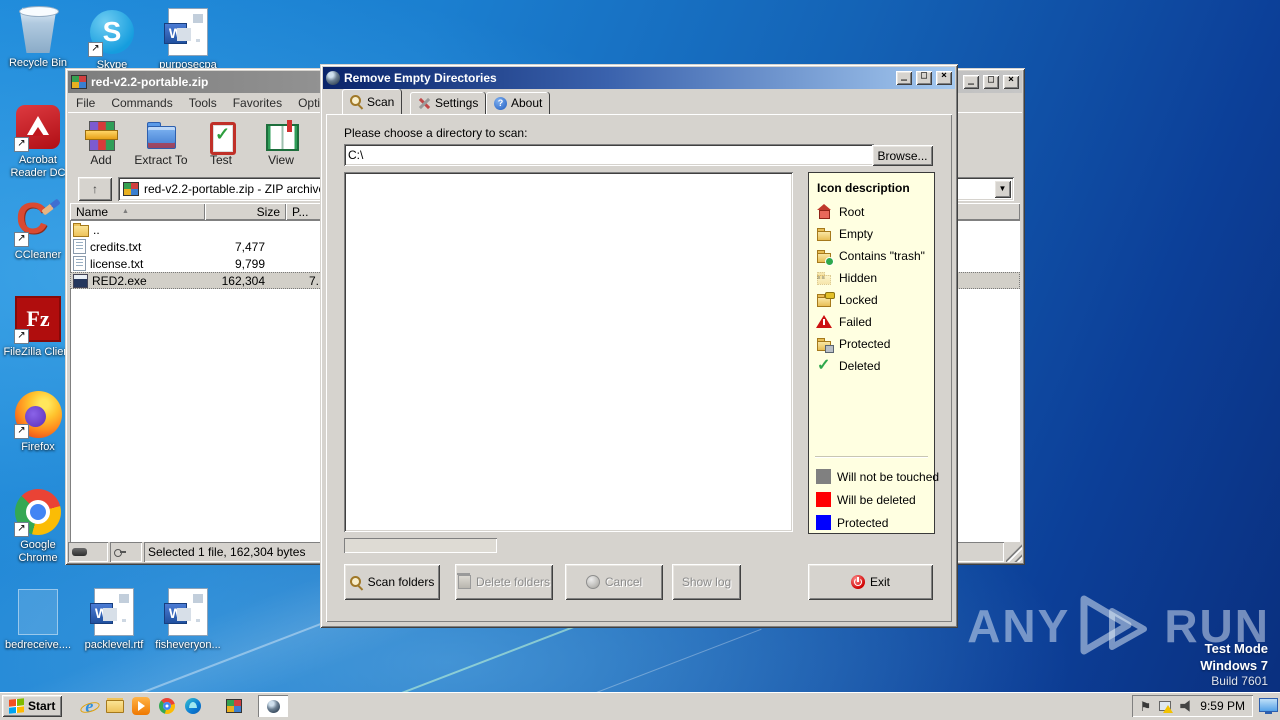  What do you see at coordinates (193, 706) in the screenshot?
I see `edge-icon` at bounding box center [193, 706].